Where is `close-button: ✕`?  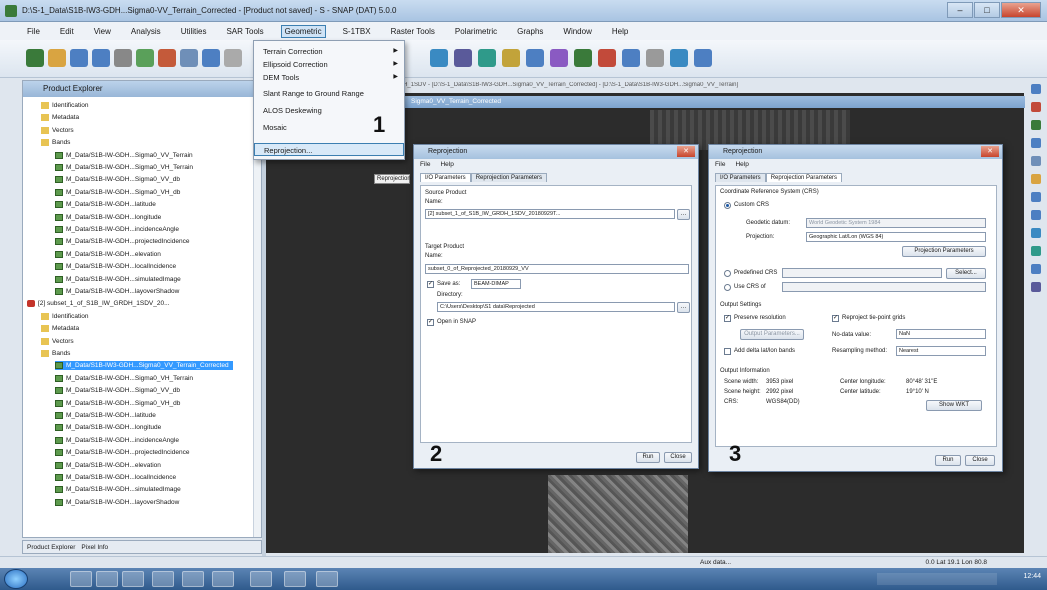
close-button: ✕ is located at coordinates (1021, 10).